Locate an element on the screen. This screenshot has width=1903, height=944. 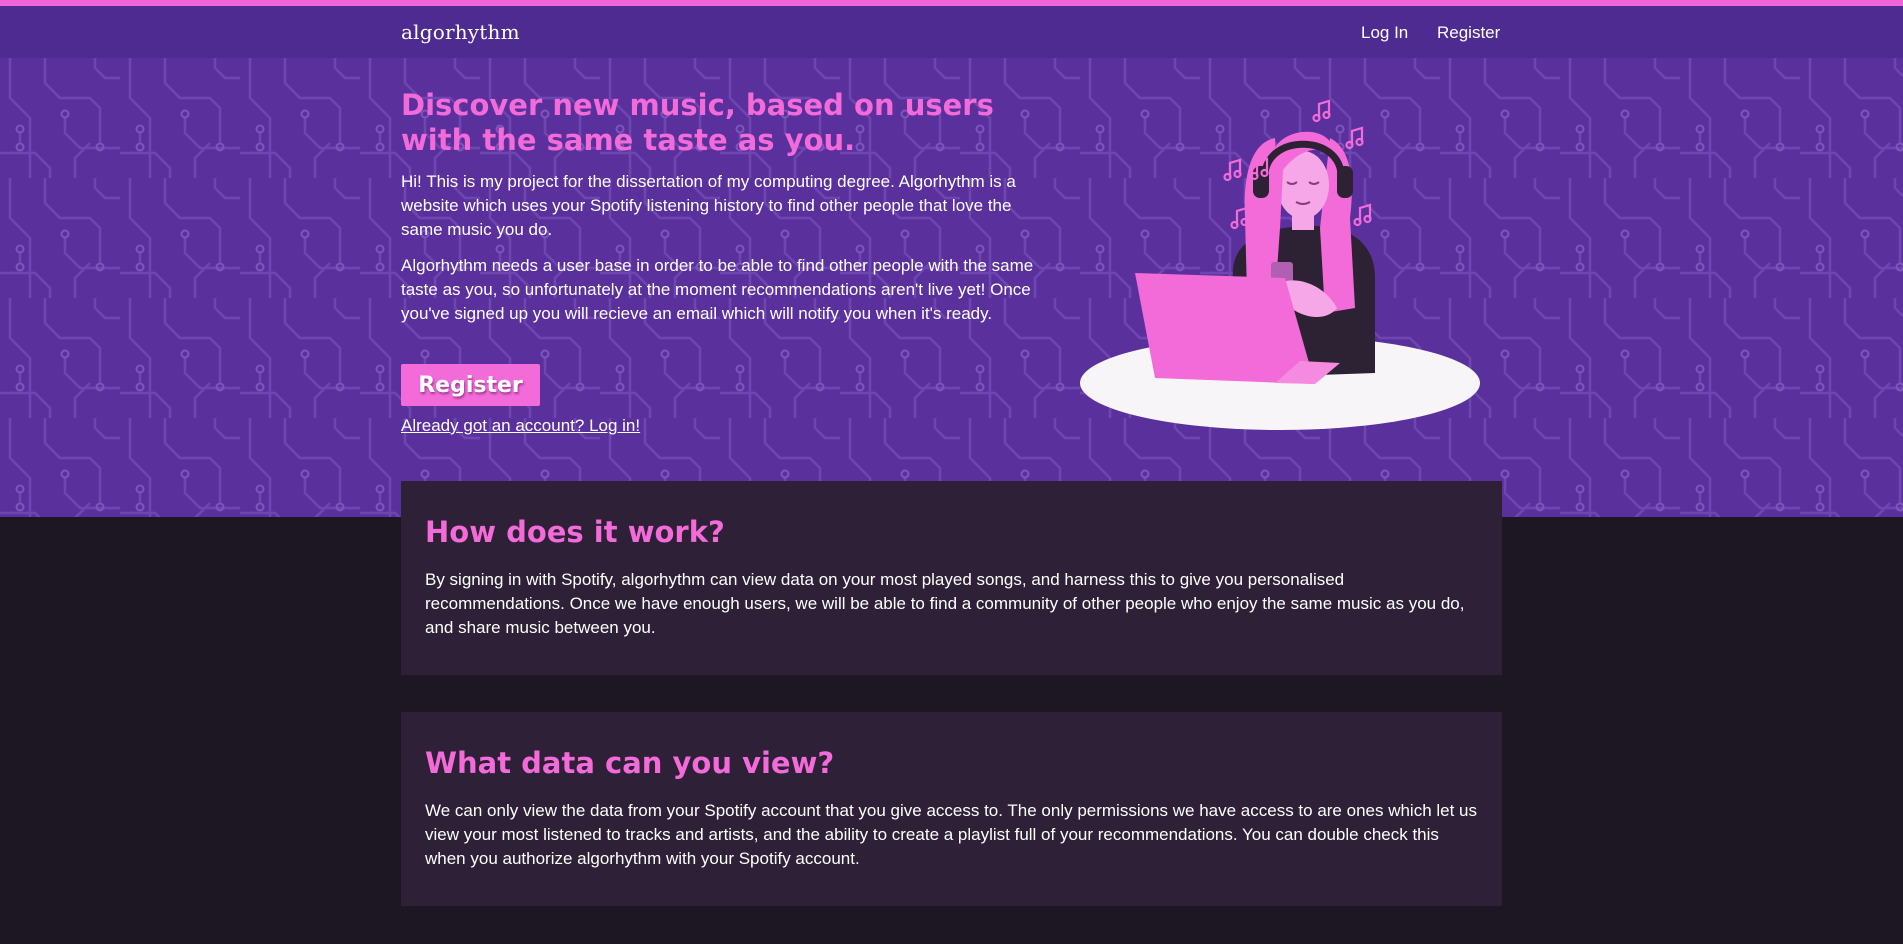
register-button: Register is located at coordinates (470, 385).